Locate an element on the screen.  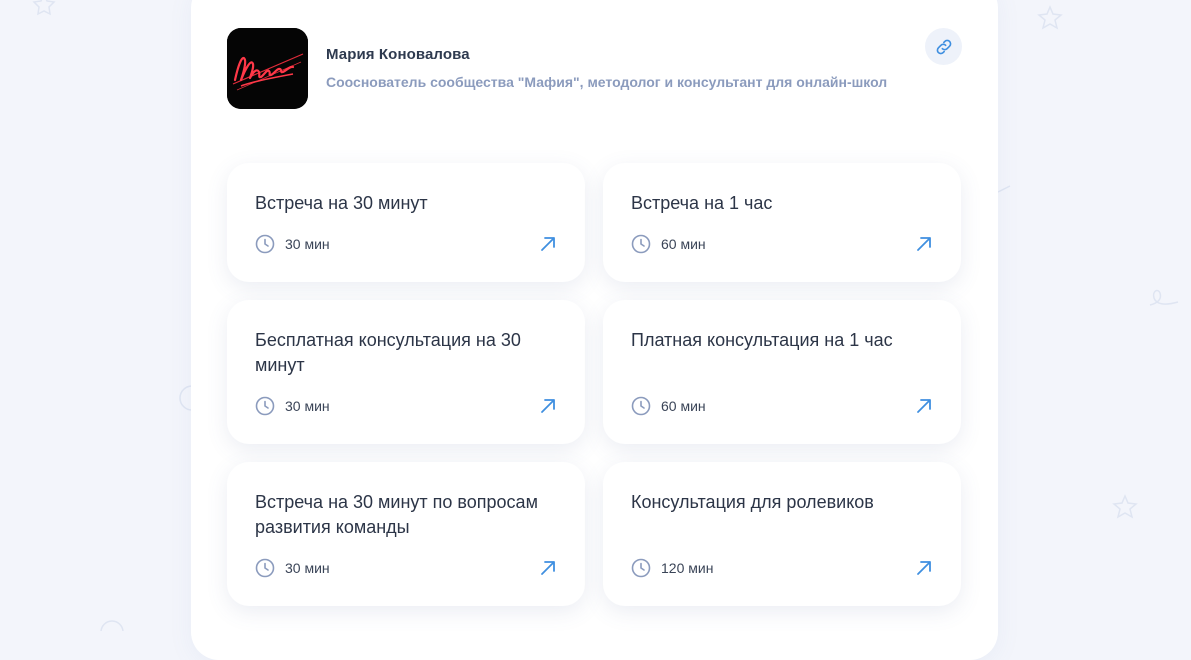
avatar is located at coordinates (267, 68).